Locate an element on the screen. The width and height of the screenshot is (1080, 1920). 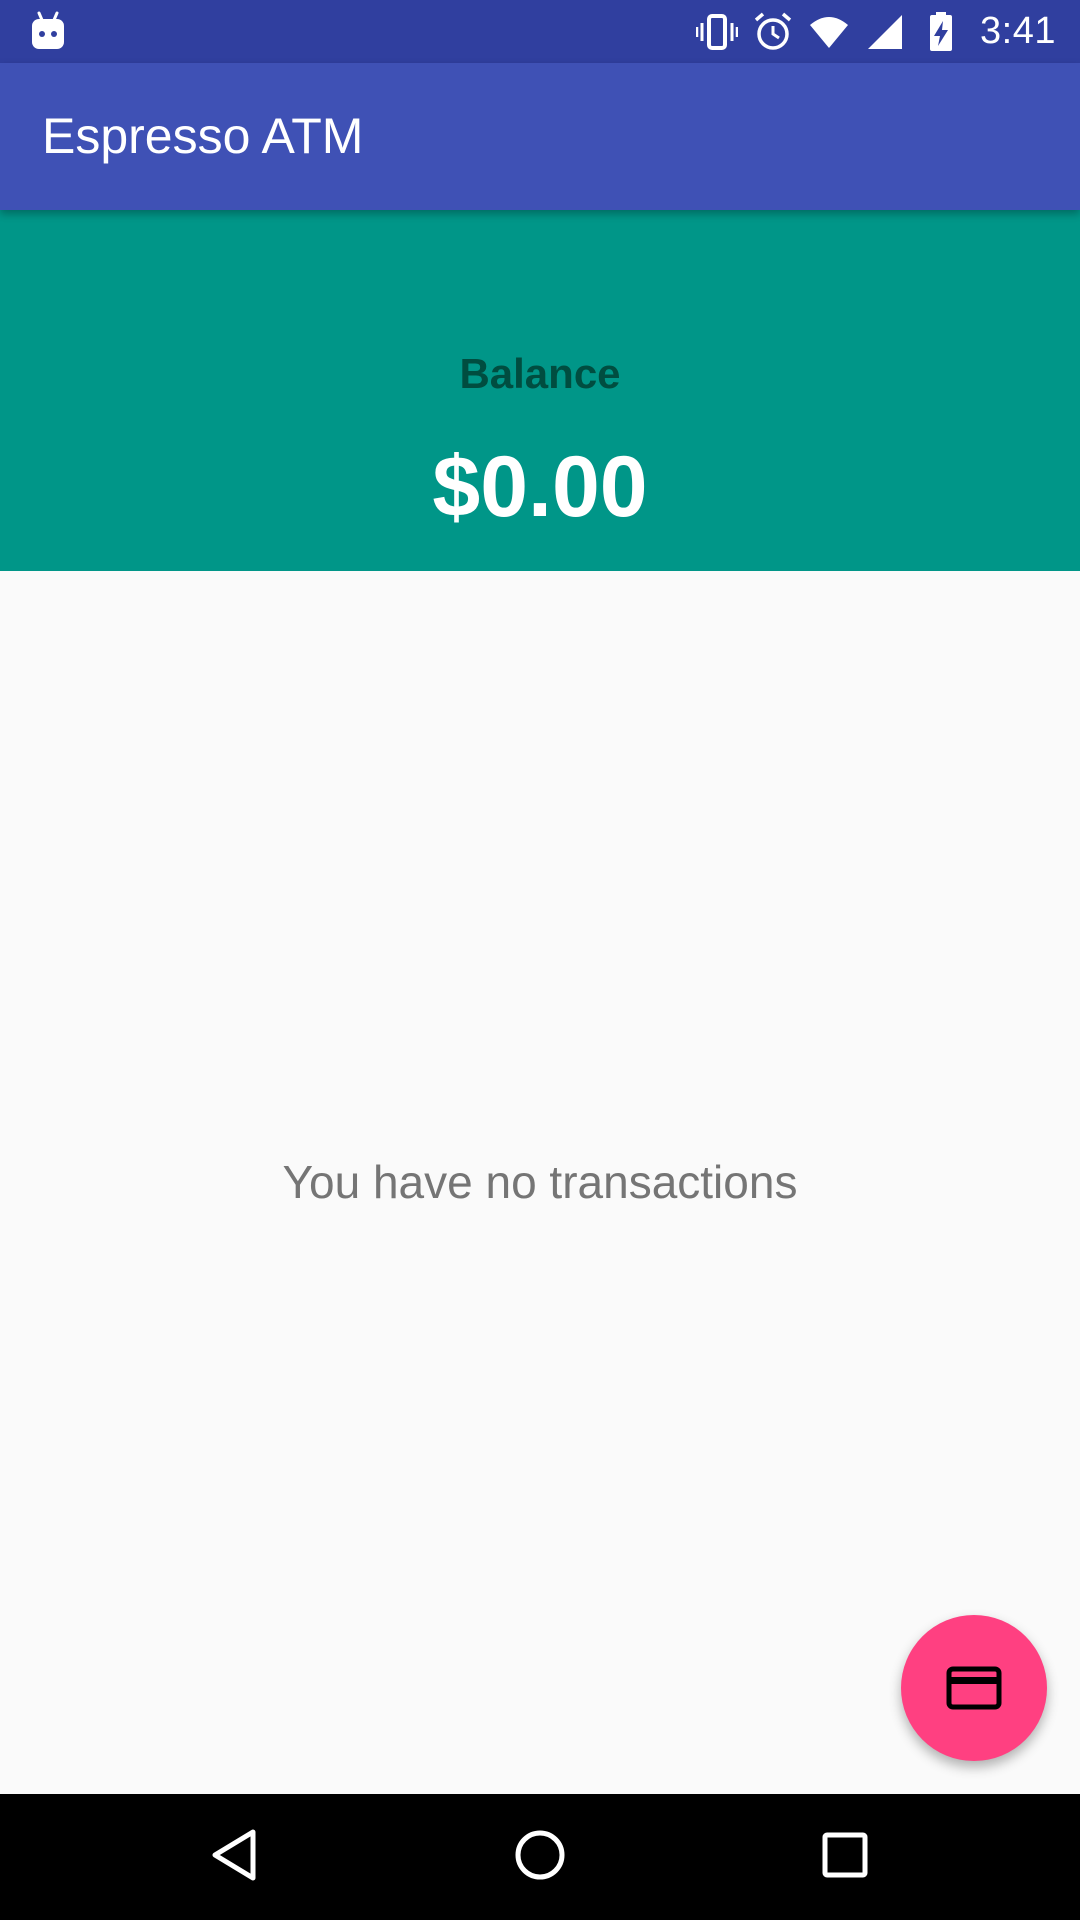
app-title: Espresso ATM is located at coordinates (203, 136).